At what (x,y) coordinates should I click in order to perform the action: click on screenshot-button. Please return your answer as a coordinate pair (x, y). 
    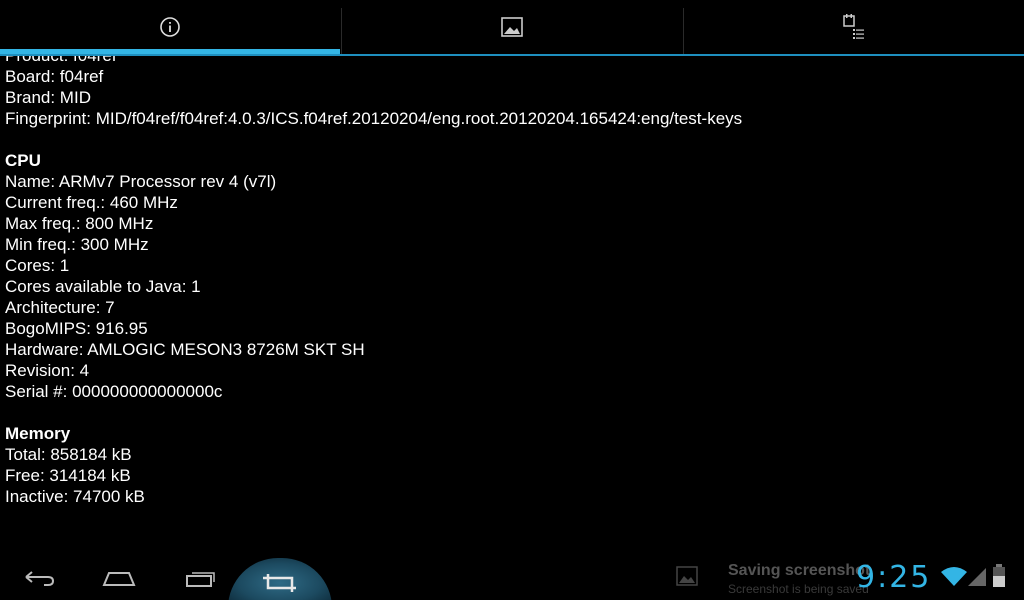
    Looking at the image, I should click on (280, 579).